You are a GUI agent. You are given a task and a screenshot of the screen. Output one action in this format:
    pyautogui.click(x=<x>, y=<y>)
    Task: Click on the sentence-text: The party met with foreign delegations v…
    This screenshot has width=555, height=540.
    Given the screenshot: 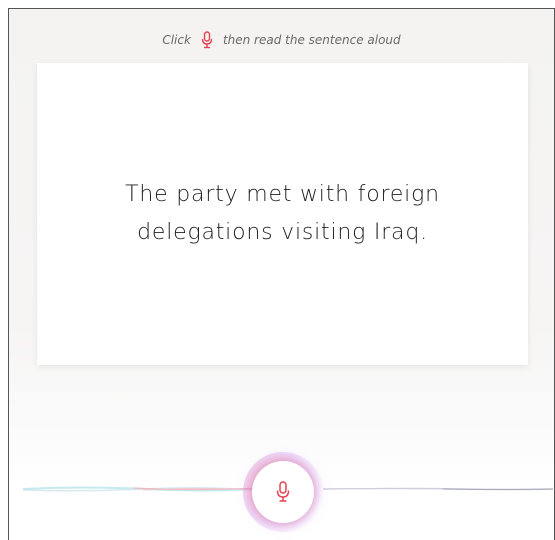 What is the action you would take?
    pyautogui.click(x=282, y=213)
    